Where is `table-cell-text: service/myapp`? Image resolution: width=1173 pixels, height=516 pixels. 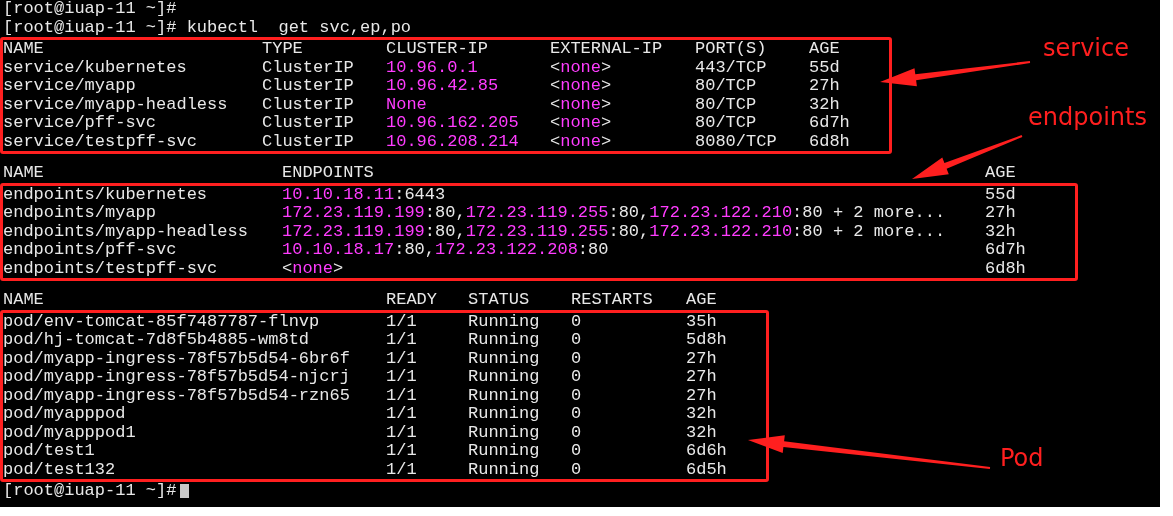
table-cell-text: service/myapp is located at coordinates (70, 86).